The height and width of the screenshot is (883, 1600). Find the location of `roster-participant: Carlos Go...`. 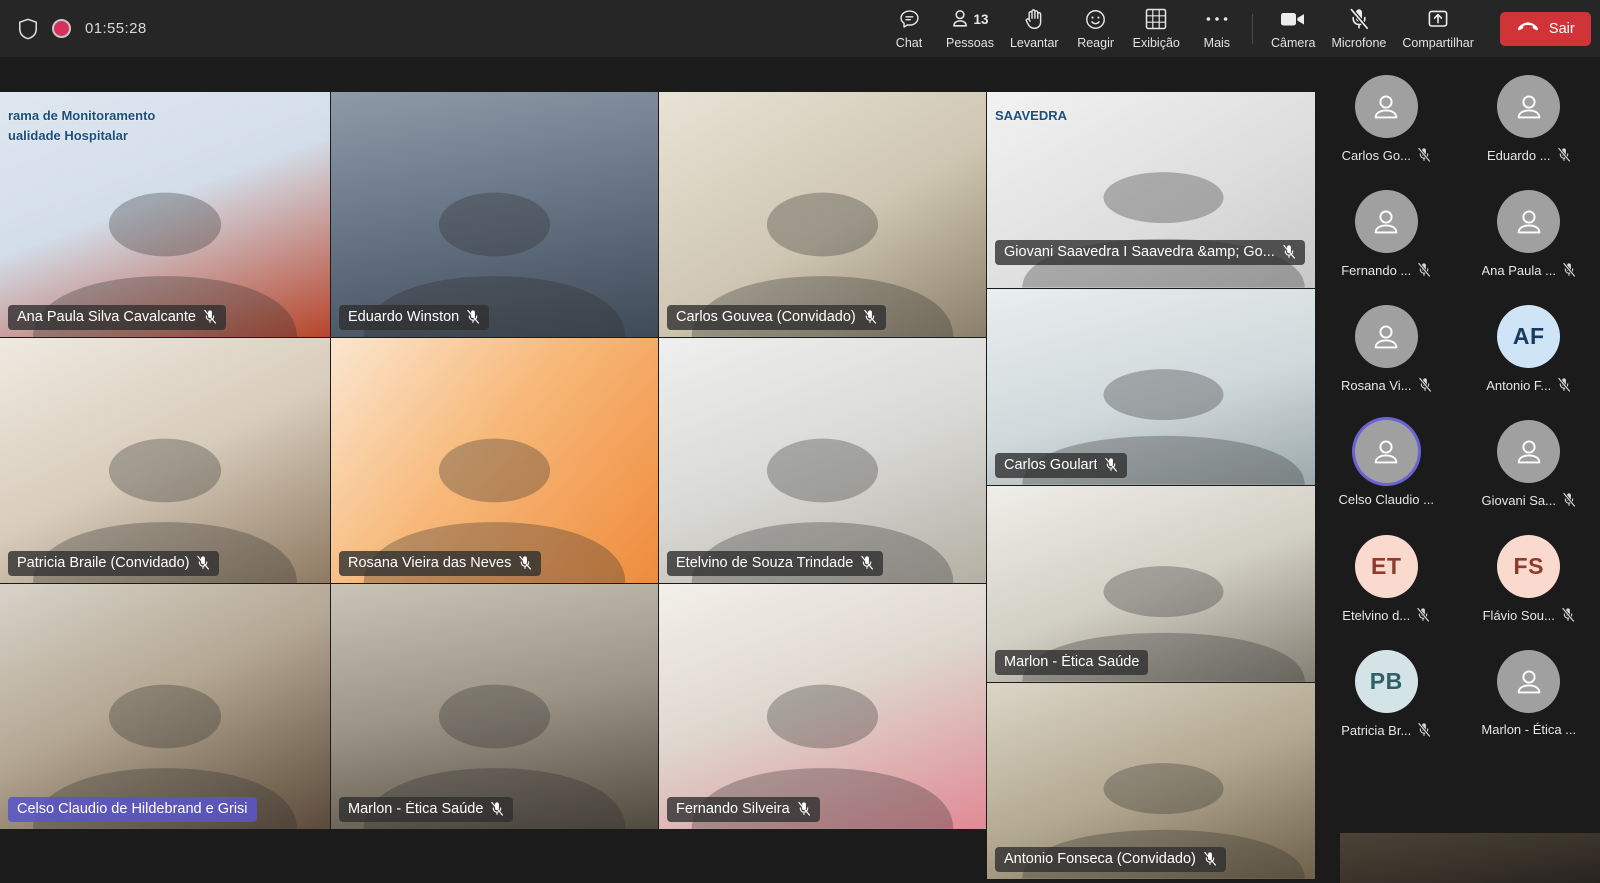

roster-participant: Carlos Go... is located at coordinates (1386, 132).